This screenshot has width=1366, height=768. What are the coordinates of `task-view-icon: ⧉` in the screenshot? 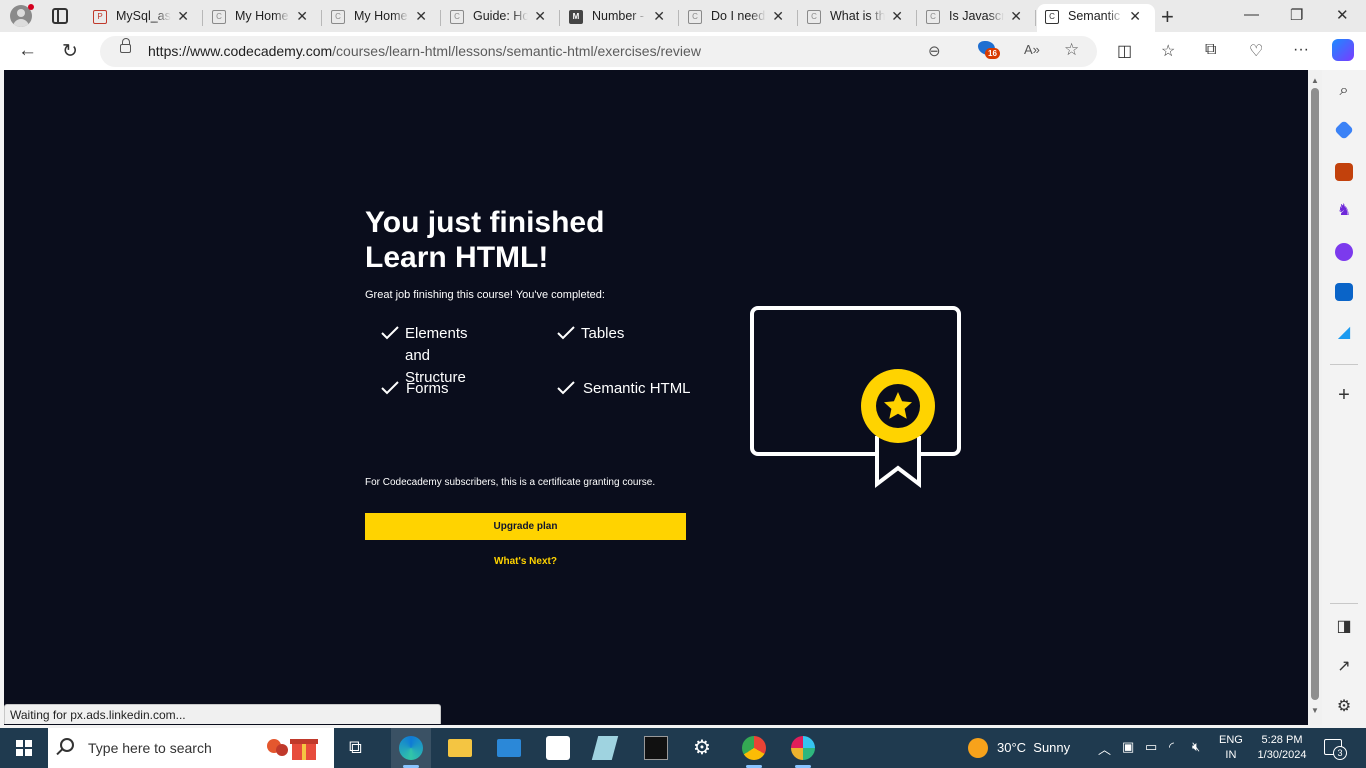 It's located at (361, 749).